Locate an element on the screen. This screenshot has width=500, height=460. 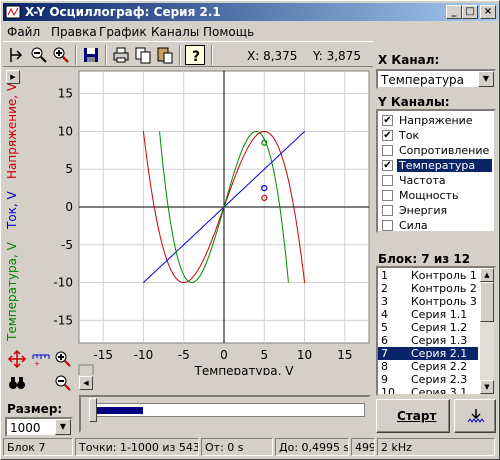
y-channel-item: Частота is located at coordinates (436, 180).